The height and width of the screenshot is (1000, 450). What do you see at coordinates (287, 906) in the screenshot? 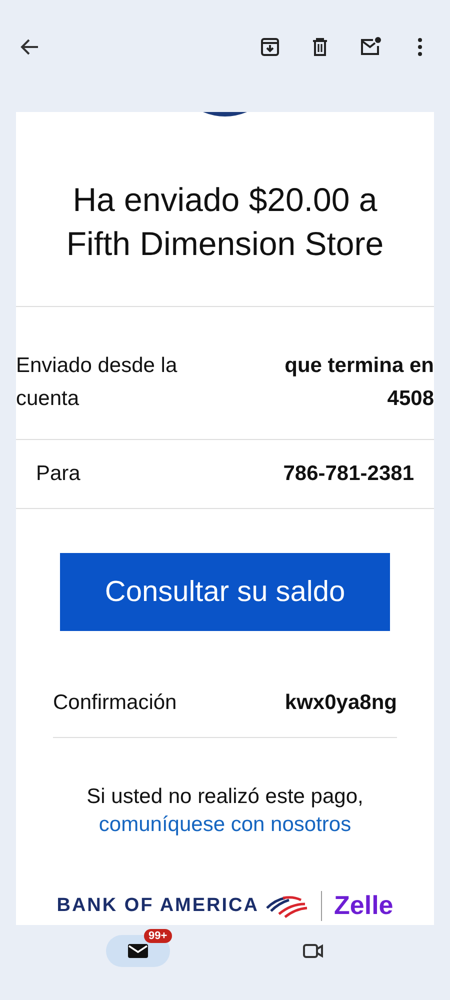
I see `flag-logo-icon` at bounding box center [287, 906].